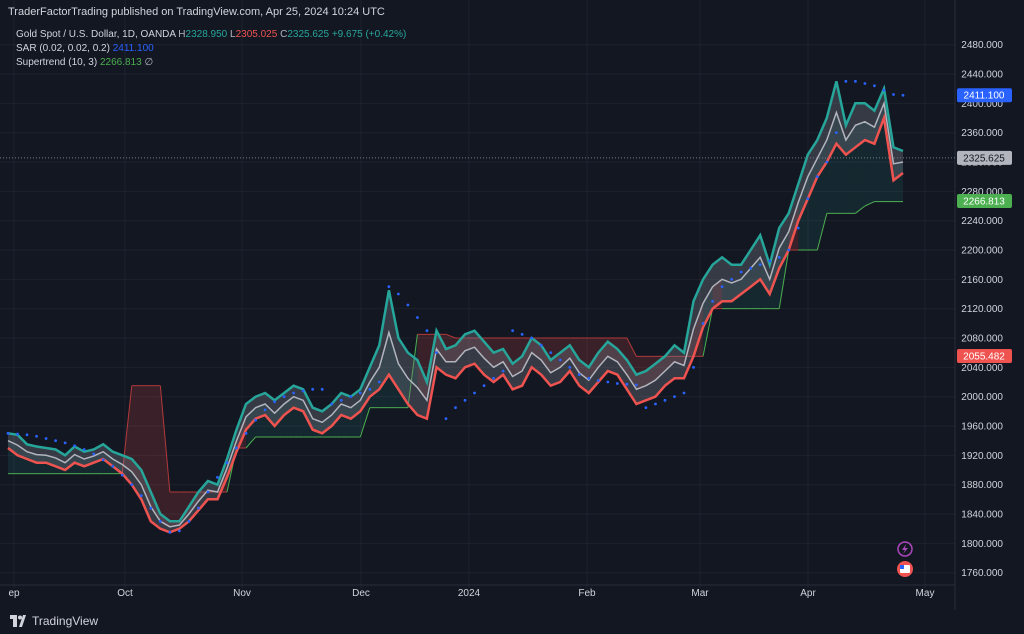 The height and width of the screenshot is (634, 1024). Describe the element at coordinates (982, 280) in the screenshot. I see `y-tick-label: 2160.000` at that location.